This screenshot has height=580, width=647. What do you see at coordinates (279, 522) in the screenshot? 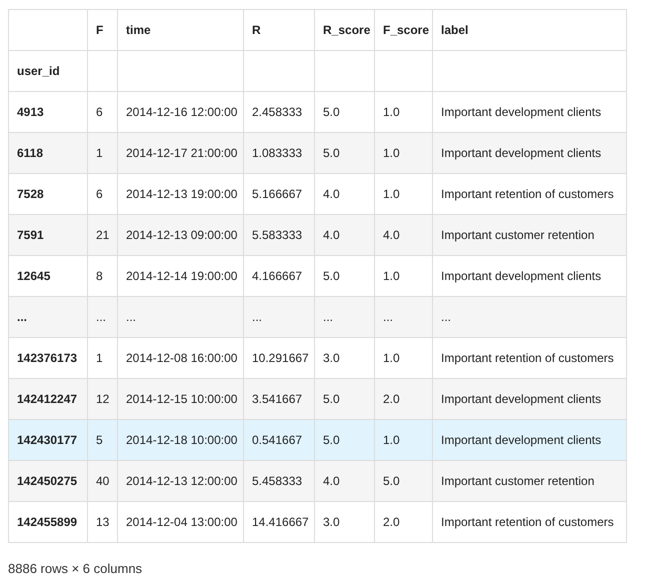
I see `table-cell: 14.416667` at bounding box center [279, 522].